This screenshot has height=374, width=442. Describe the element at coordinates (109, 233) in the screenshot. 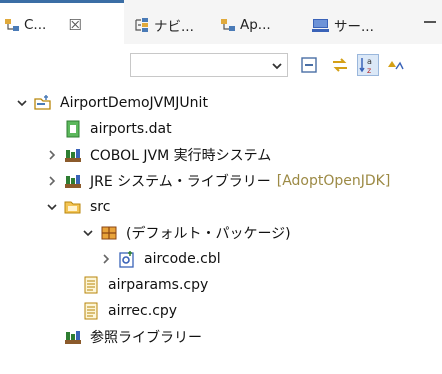

I see `package-icon` at that location.